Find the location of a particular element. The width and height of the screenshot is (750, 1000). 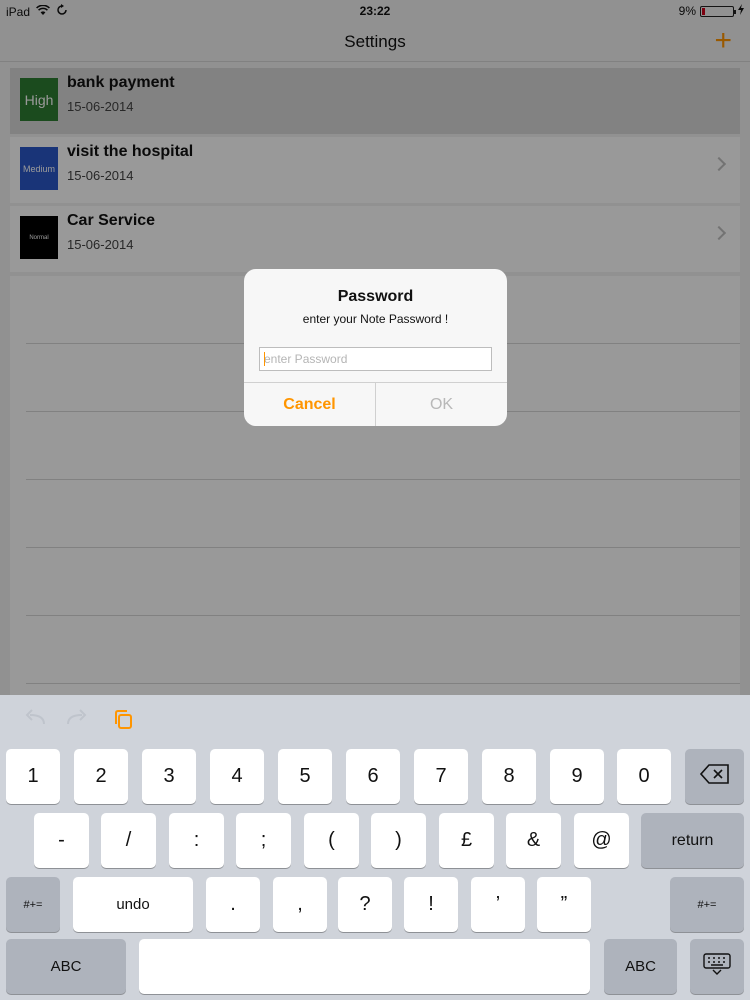

cancel-button: Cancel is located at coordinates (310, 404).